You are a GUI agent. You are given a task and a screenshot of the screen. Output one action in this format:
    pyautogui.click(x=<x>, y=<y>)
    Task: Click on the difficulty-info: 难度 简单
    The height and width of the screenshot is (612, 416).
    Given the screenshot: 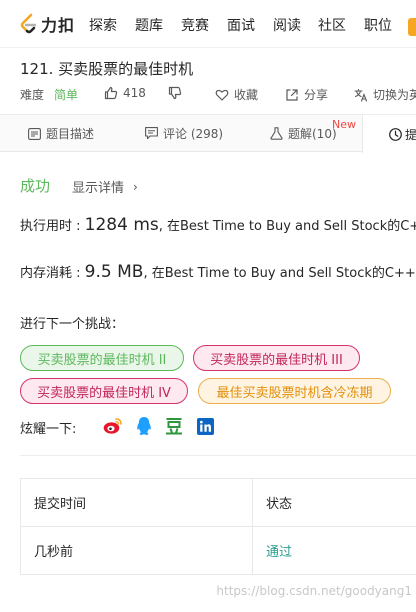 What is the action you would take?
    pyautogui.click(x=49, y=94)
    